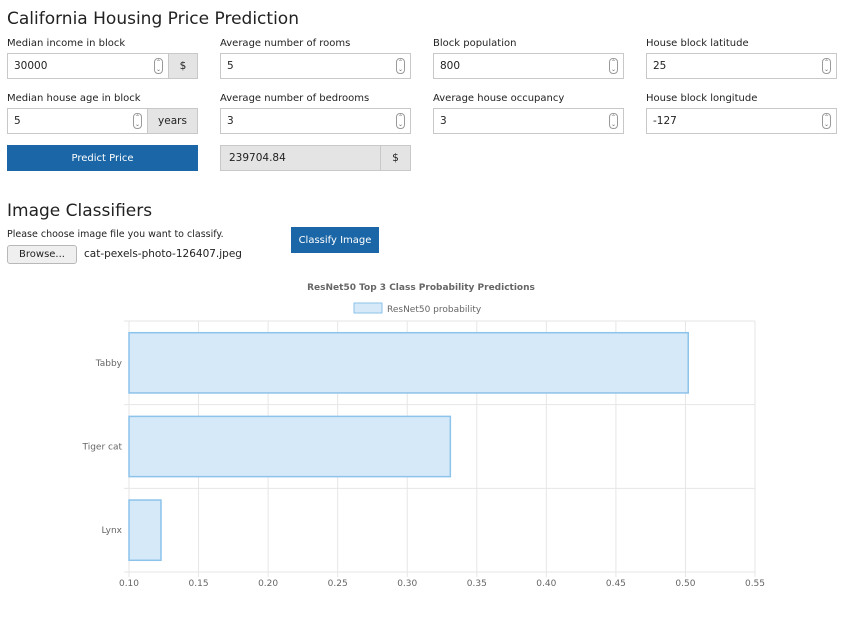 Image resolution: width=865 pixels, height=632 pixels. I want to click on age-unit: years, so click(172, 121).